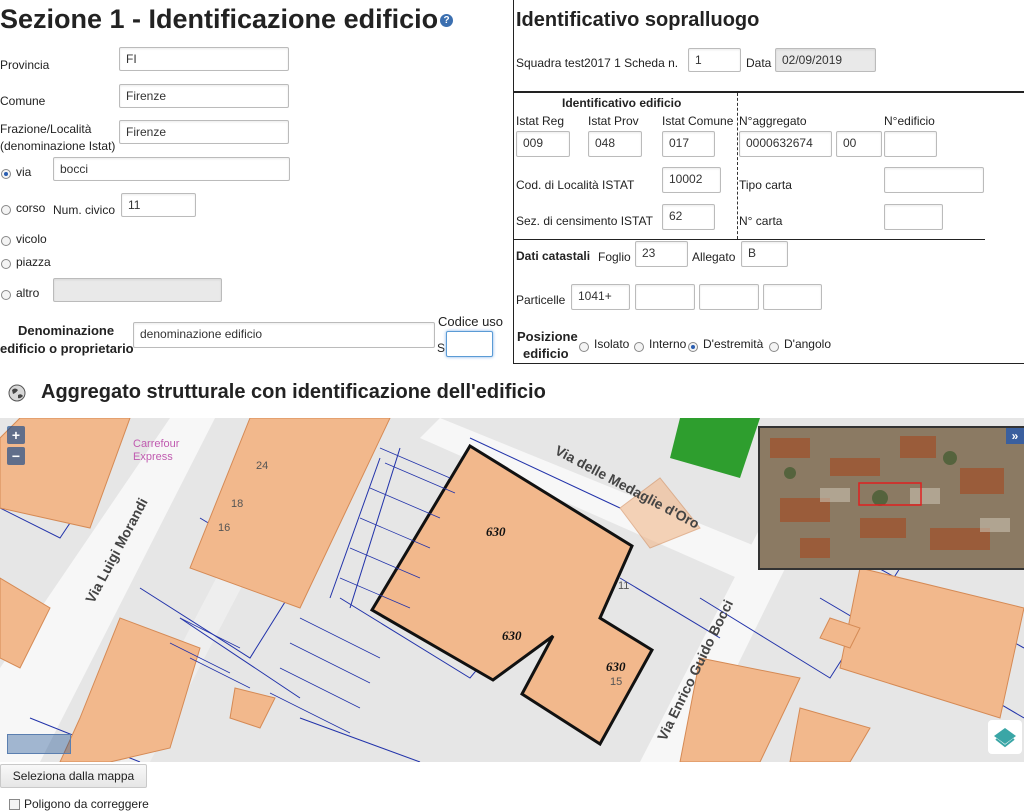  I want to click on posizione-sublabel: edificio, so click(546, 353).